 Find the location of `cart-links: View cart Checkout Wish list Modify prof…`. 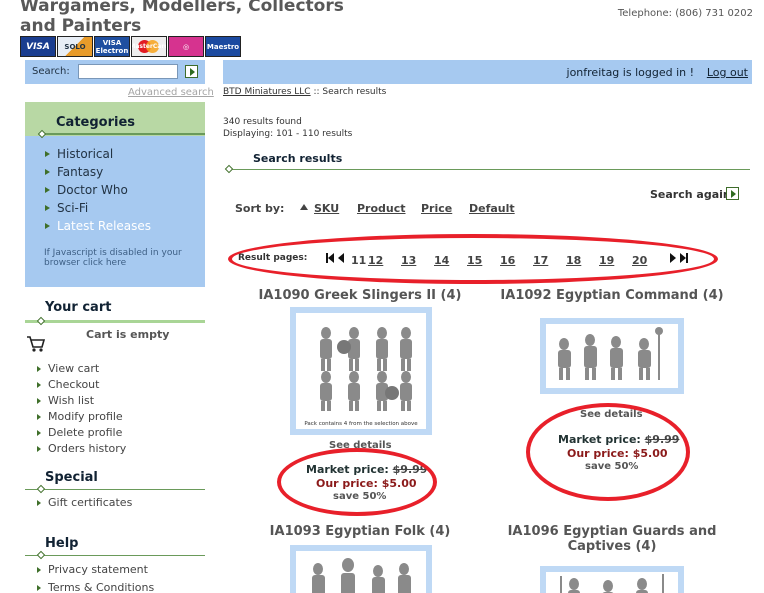

cart-links: View cart Checkout Wish list Modify prof… is located at coordinates (81, 409).